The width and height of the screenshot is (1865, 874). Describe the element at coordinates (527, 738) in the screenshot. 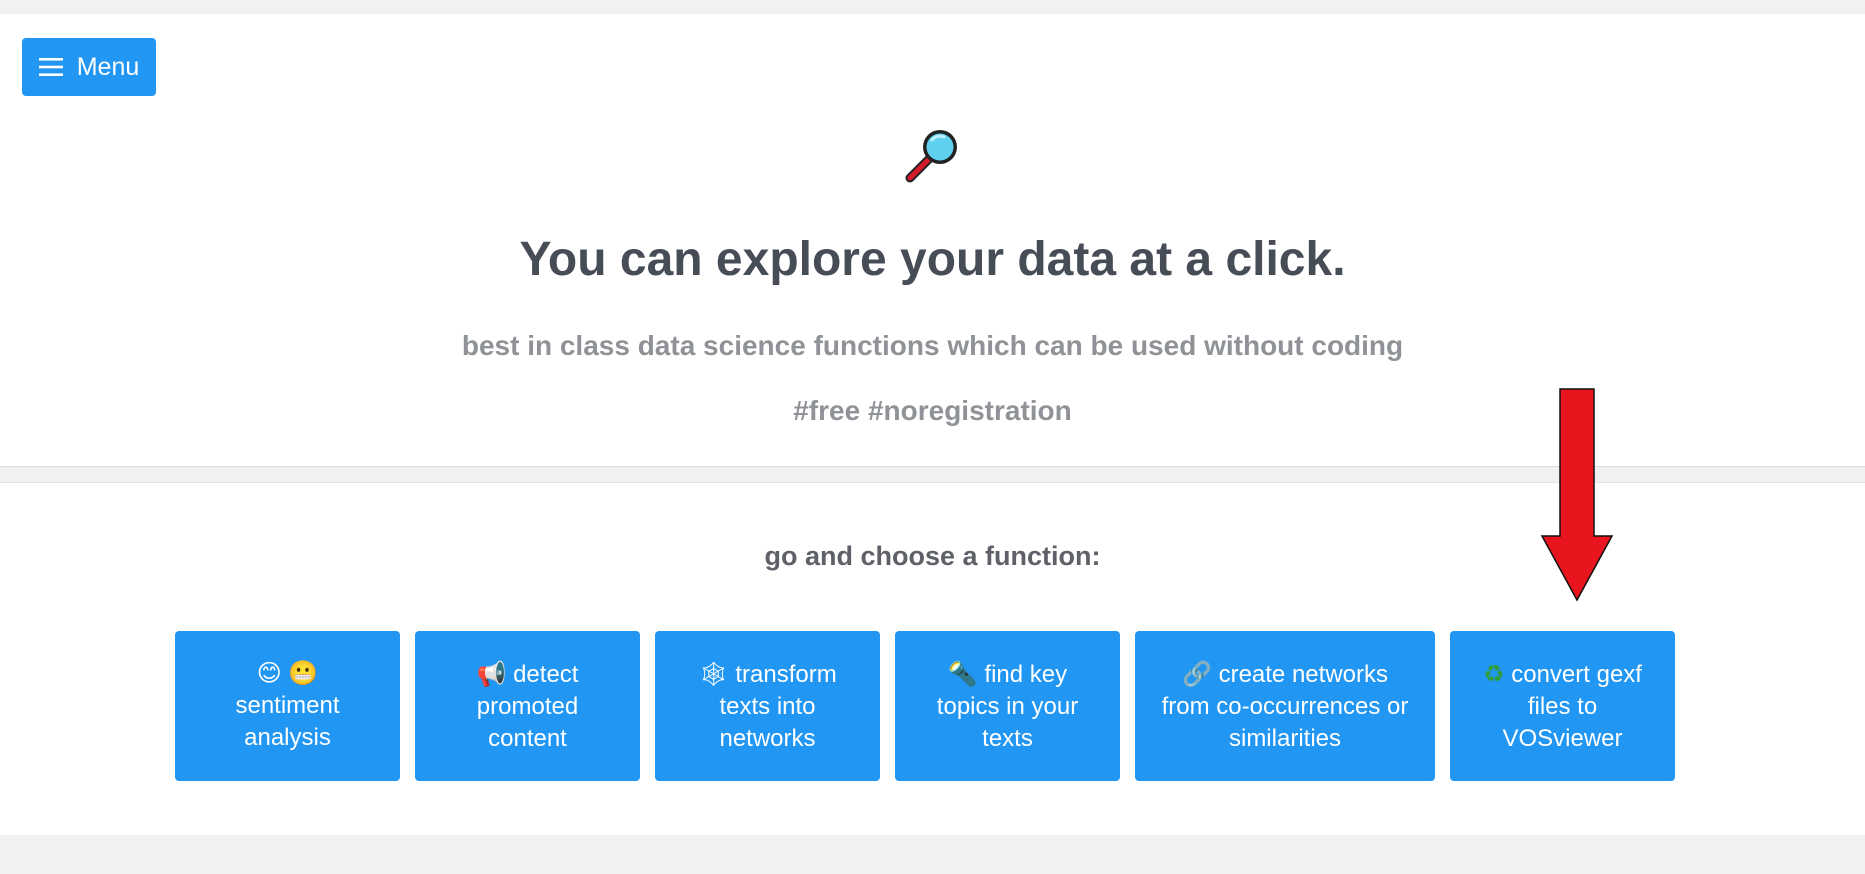

I see `card-label-line: content` at that location.